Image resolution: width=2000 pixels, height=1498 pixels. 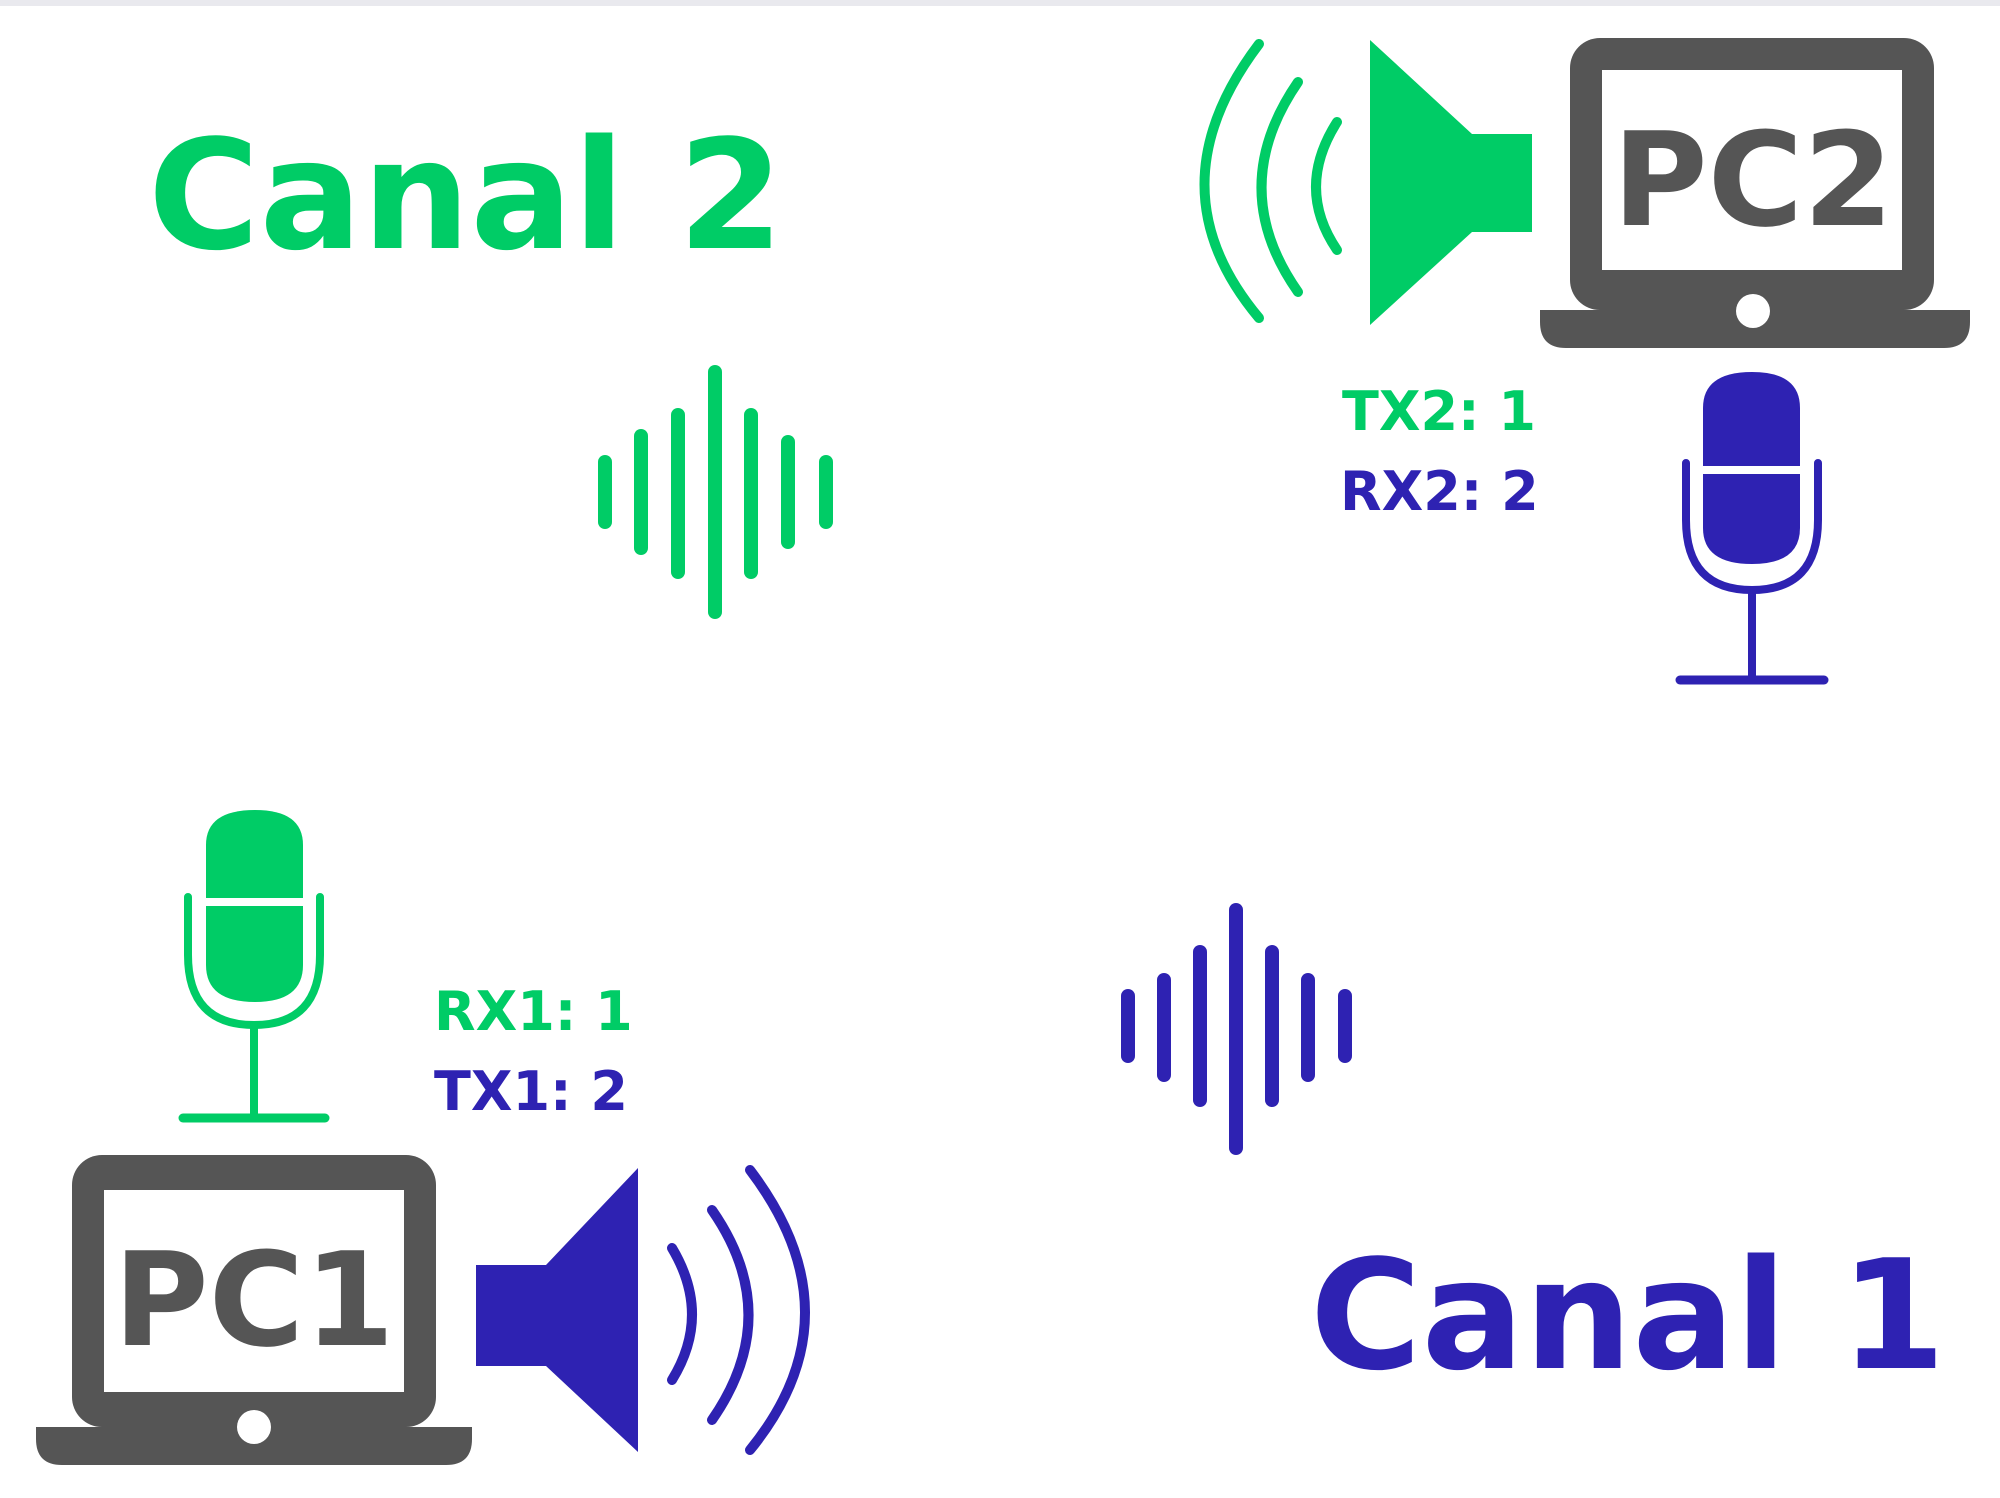 What do you see at coordinates (1365, 182) in the screenshot?
I see `pc2-speaker-icon` at bounding box center [1365, 182].